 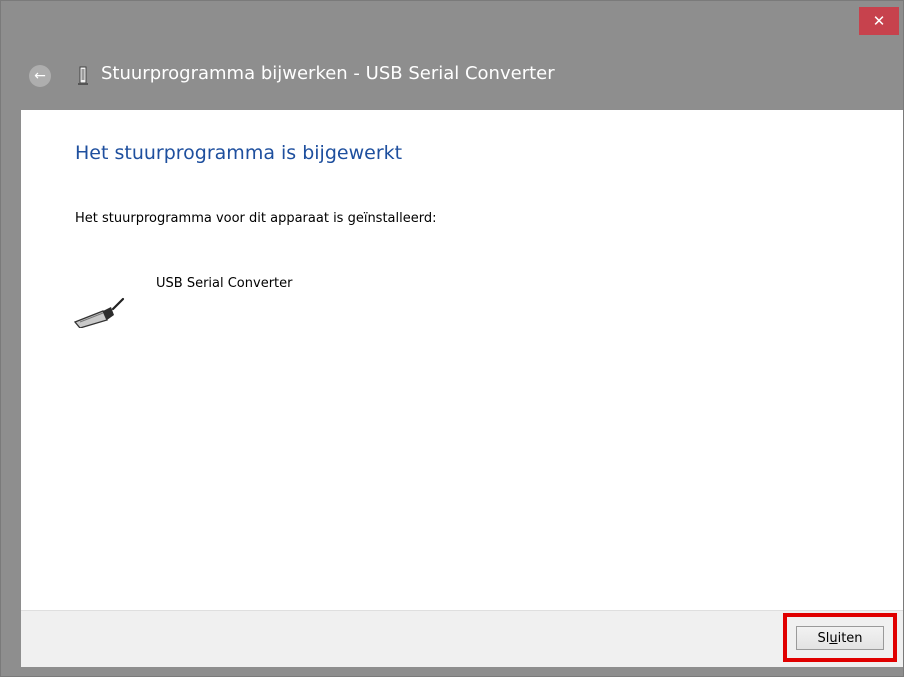 I want to click on device-driver-icon, so click(x=83, y=75).